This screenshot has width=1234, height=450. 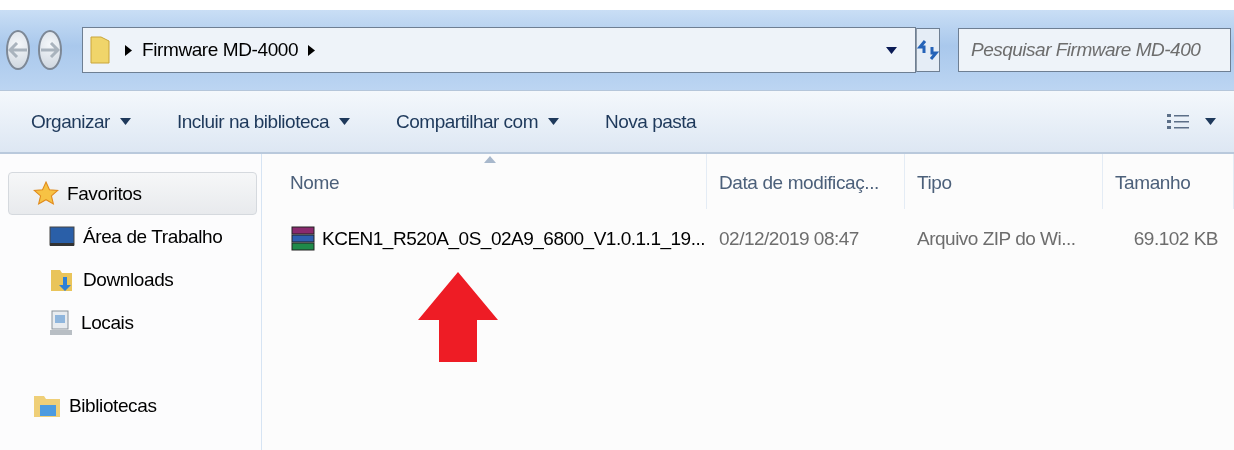 I want to click on modified-date: 02/12/2019 08:47, so click(x=789, y=239).